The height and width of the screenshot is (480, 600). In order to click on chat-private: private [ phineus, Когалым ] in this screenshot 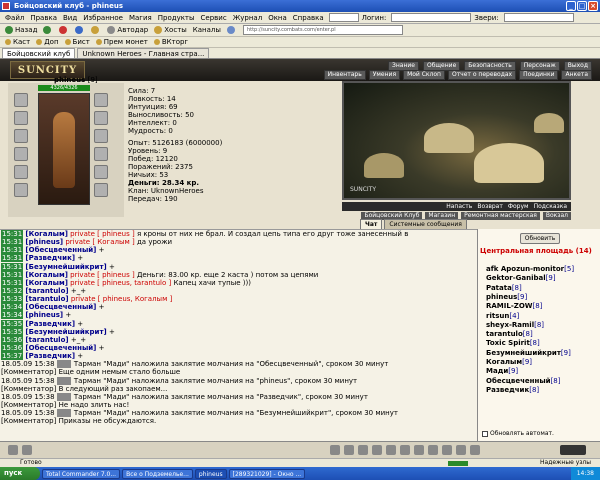, I will do `click(122, 299)`.